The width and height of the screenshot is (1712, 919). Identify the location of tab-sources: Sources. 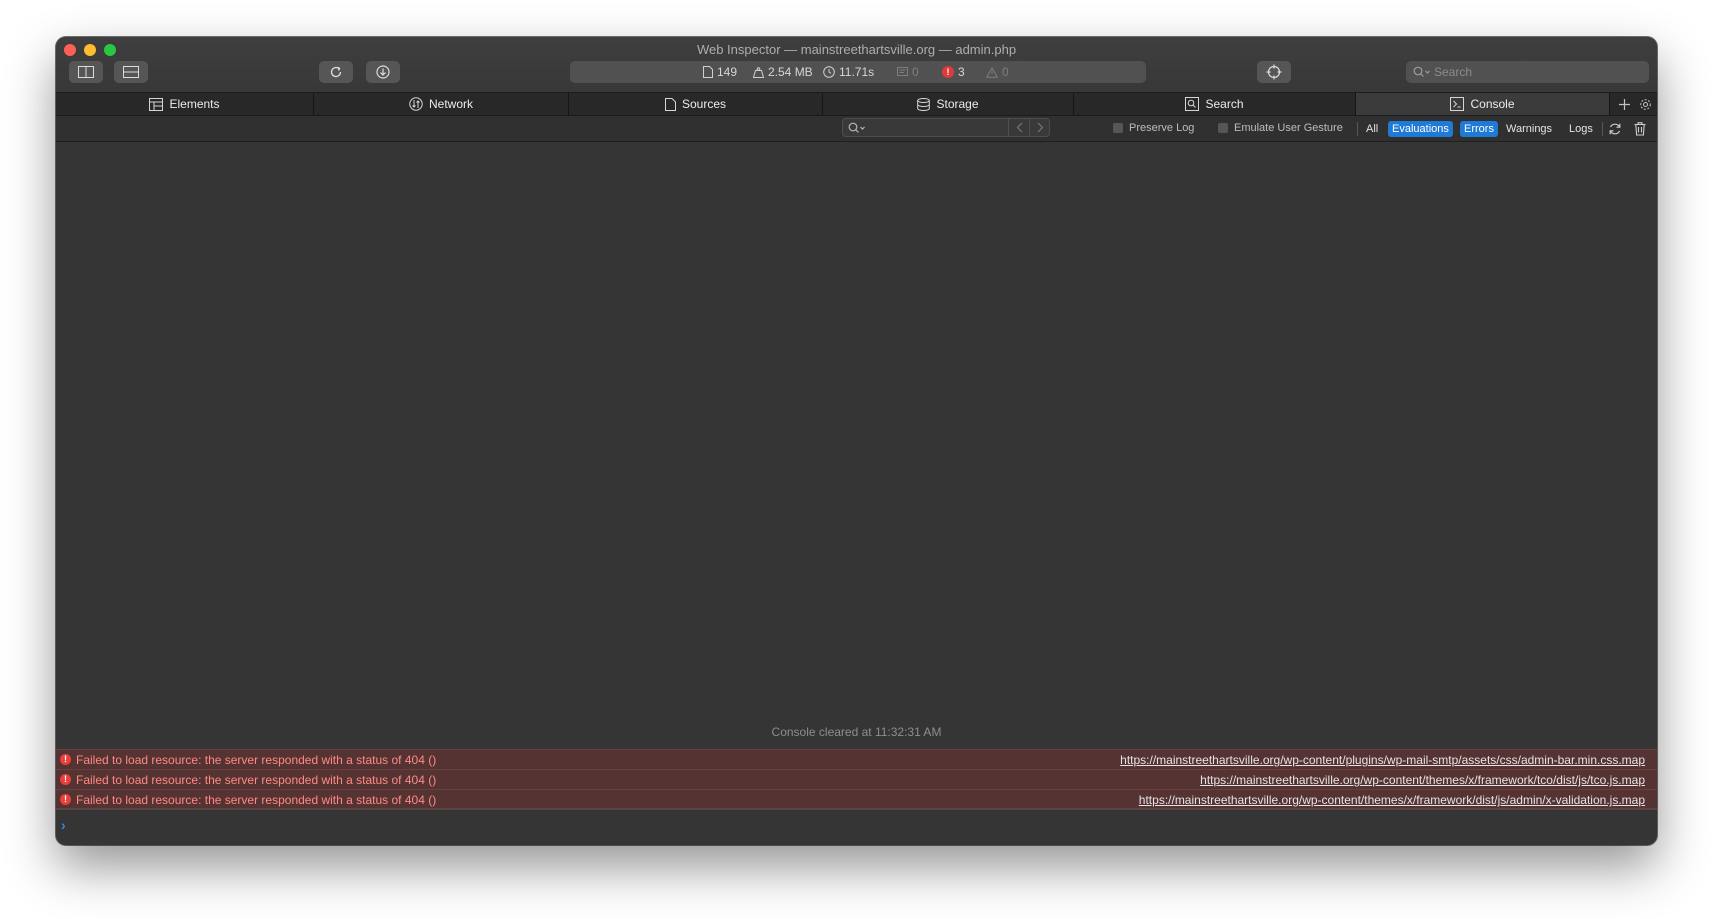
(696, 104).